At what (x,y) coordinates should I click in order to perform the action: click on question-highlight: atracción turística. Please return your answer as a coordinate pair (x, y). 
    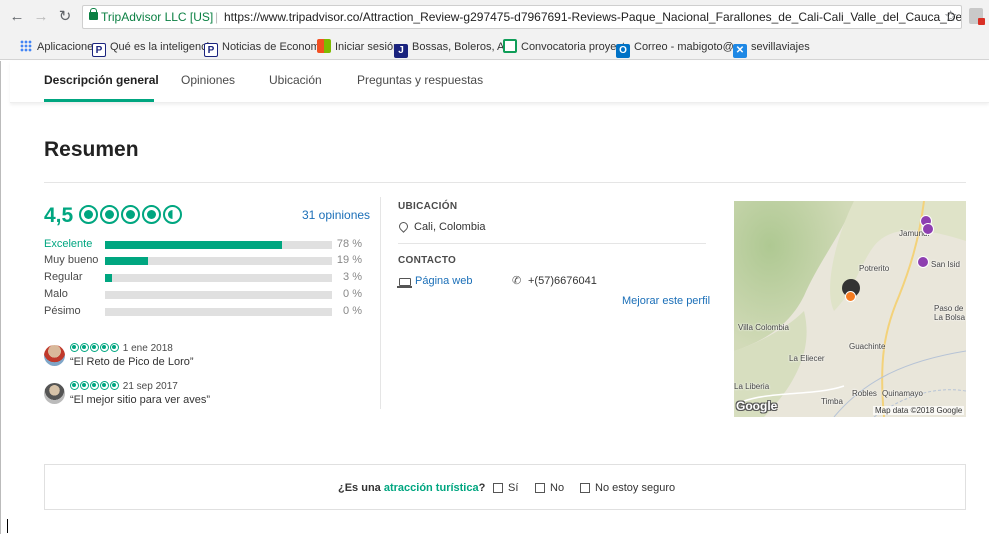
    Looking at the image, I should click on (431, 488).